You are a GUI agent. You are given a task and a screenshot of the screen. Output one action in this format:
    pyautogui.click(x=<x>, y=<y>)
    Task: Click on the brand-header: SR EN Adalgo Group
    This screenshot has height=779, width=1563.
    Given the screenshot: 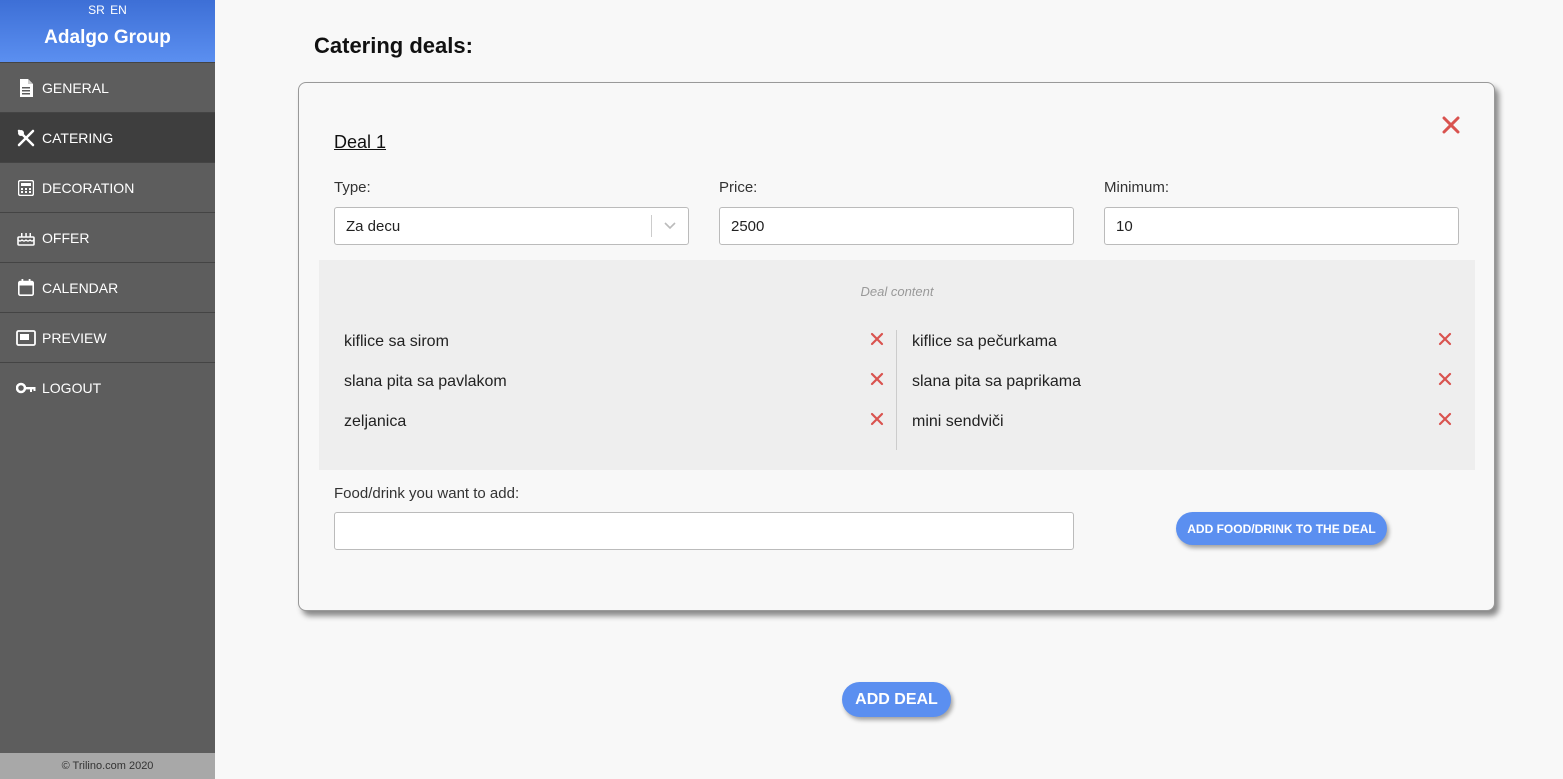 What is the action you would take?
    pyautogui.click(x=107, y=31)
    